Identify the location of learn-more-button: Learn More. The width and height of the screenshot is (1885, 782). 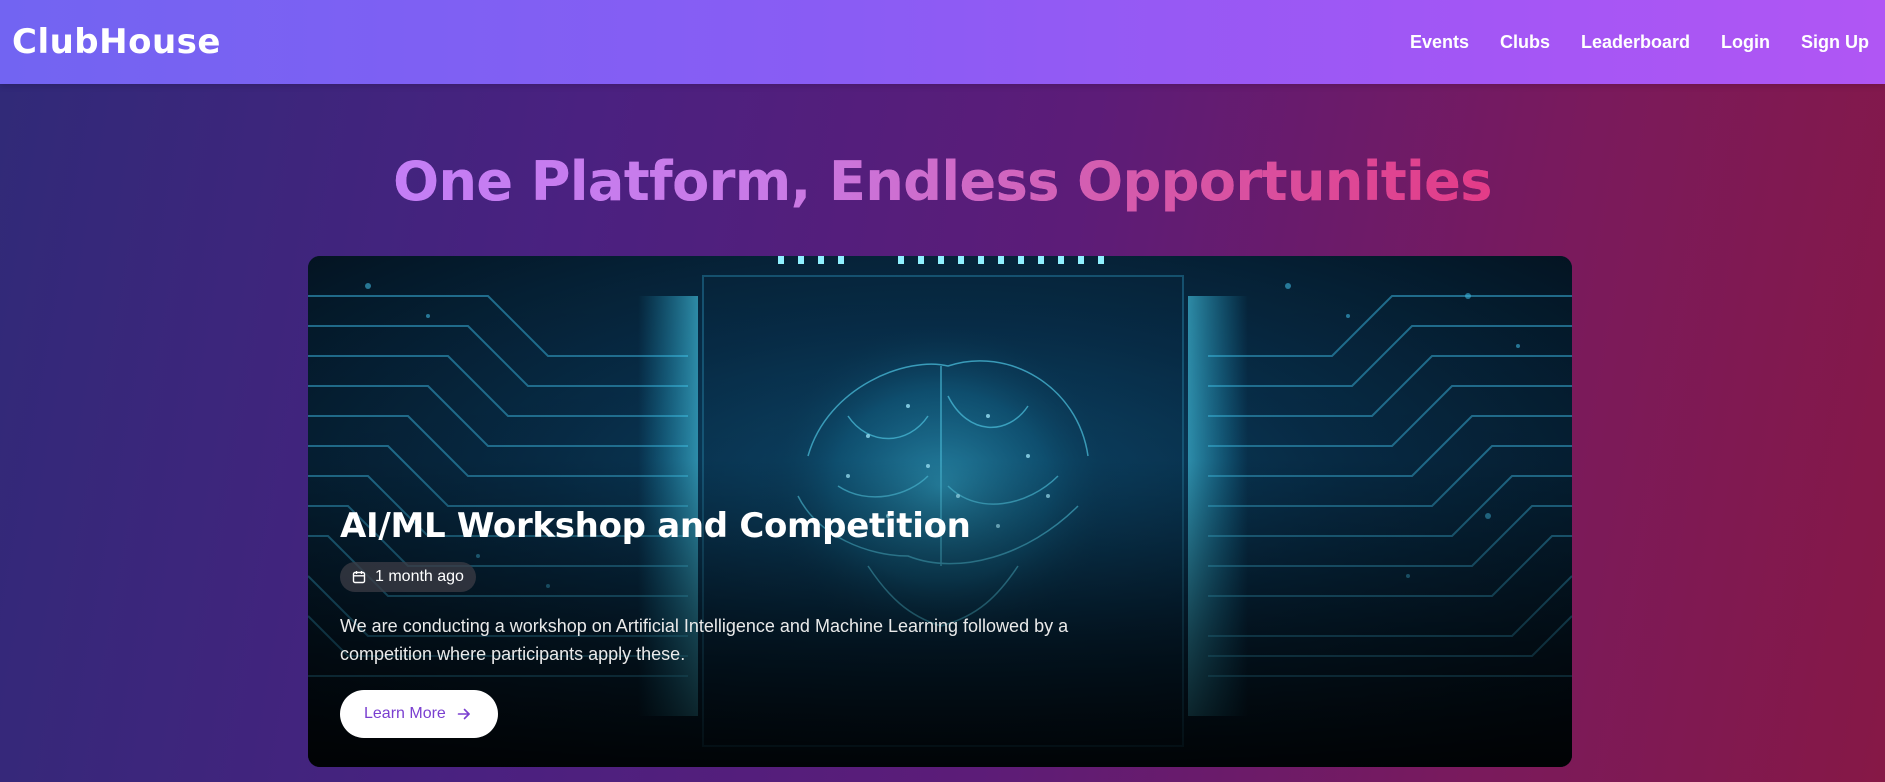
(419, 714).